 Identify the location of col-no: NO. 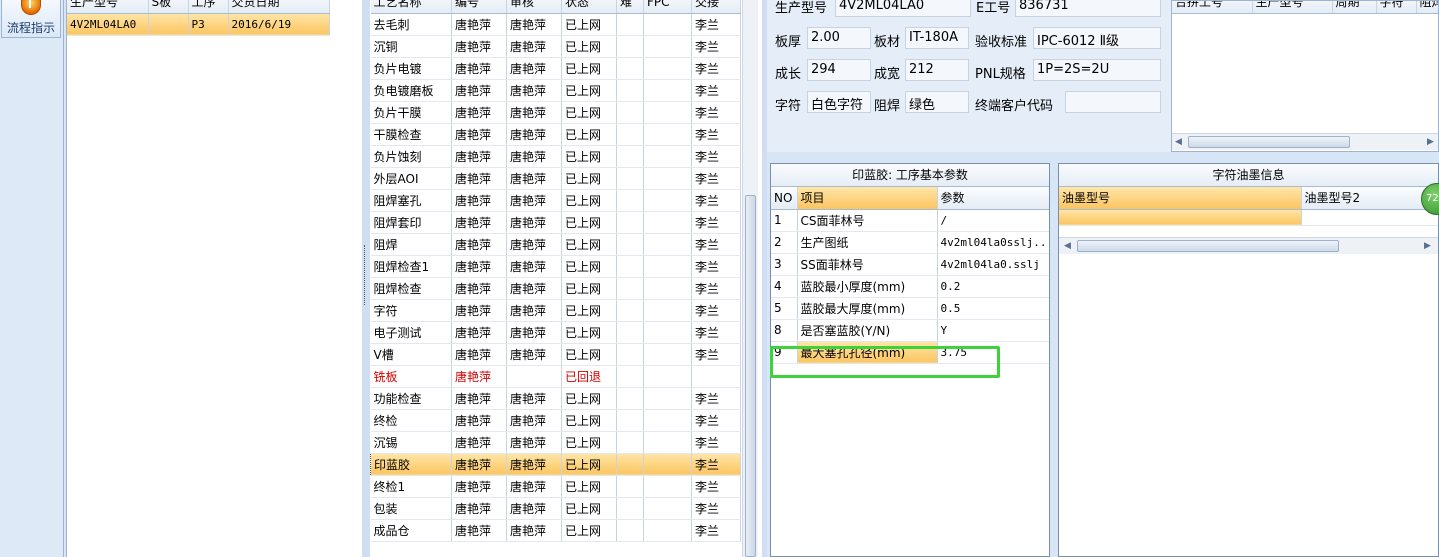
(784, 198).